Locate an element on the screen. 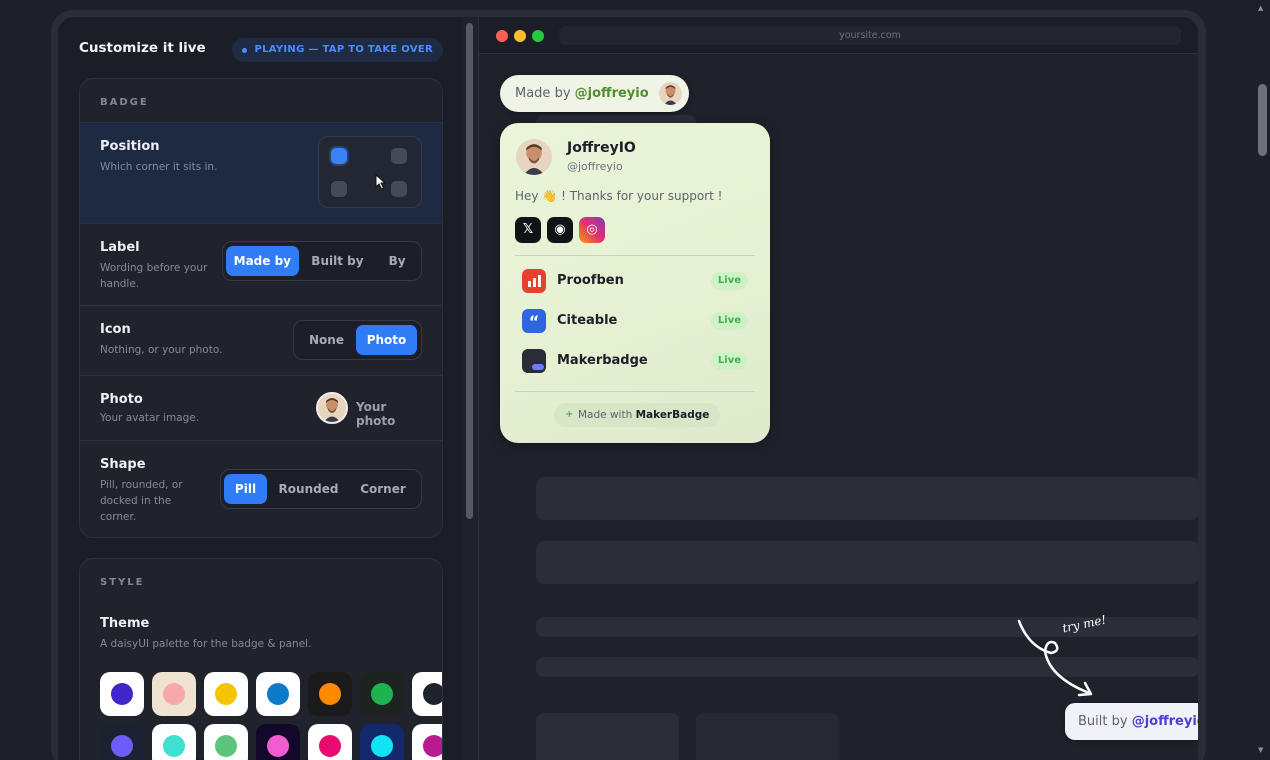 The image size is (1270, 760). badge-section-title: BADGE is located at coordinates (124, 102).